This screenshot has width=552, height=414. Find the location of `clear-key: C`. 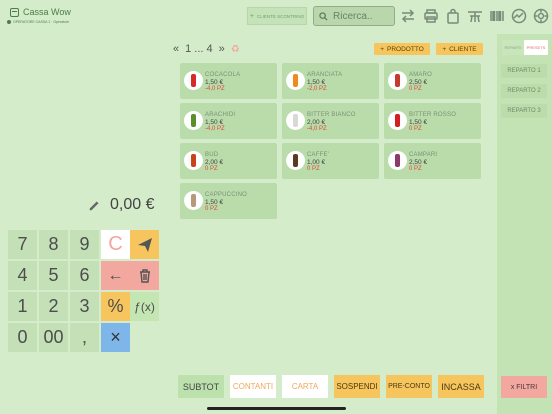

clear-key: C is located at coordinates (115, 244).